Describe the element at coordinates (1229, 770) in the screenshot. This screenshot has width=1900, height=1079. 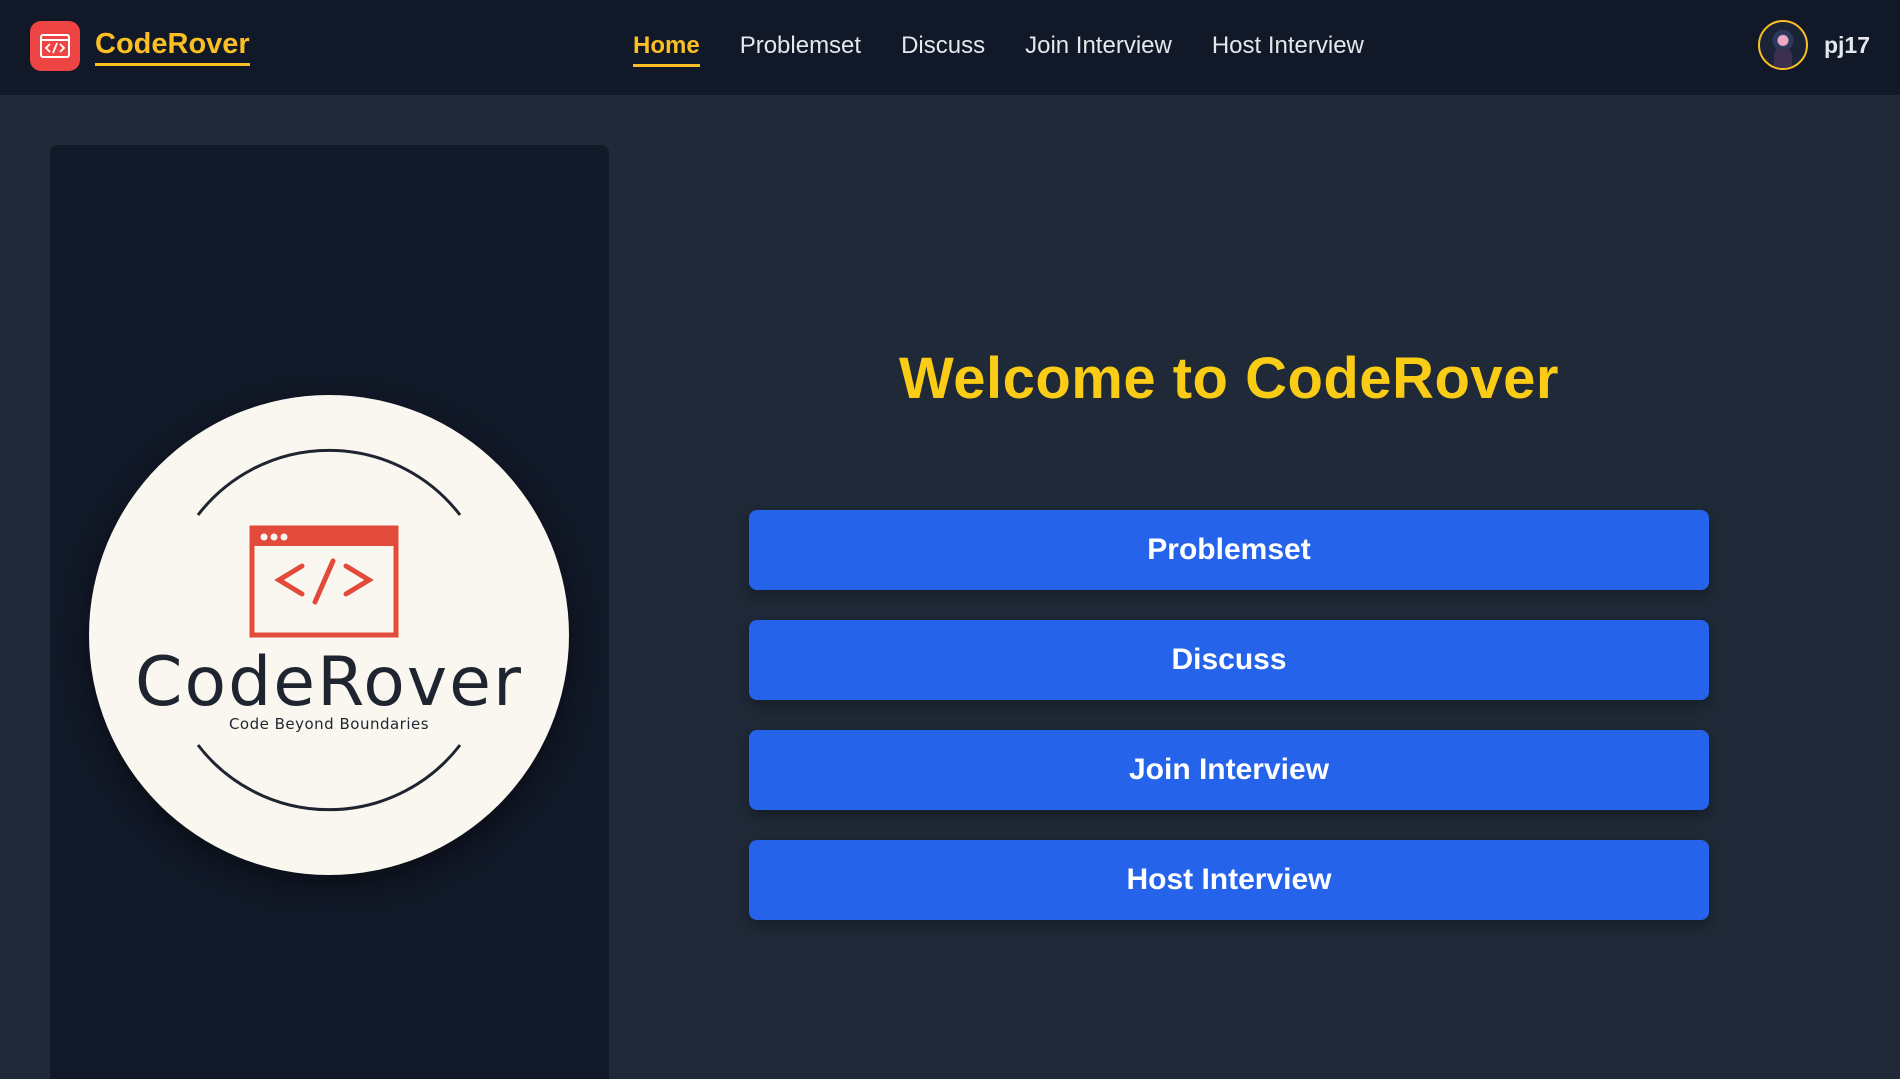
I see `join-interview-button: Join Interview` at that location.